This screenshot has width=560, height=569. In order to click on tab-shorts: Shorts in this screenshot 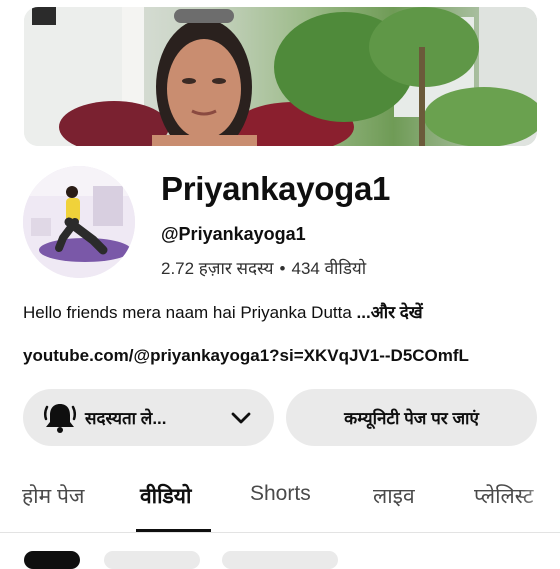, I will do `click(280, 494)`.